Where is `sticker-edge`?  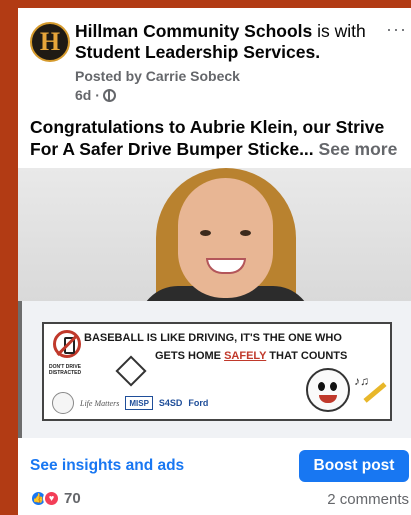
sticker-edge is located at coordinates (20, 369).